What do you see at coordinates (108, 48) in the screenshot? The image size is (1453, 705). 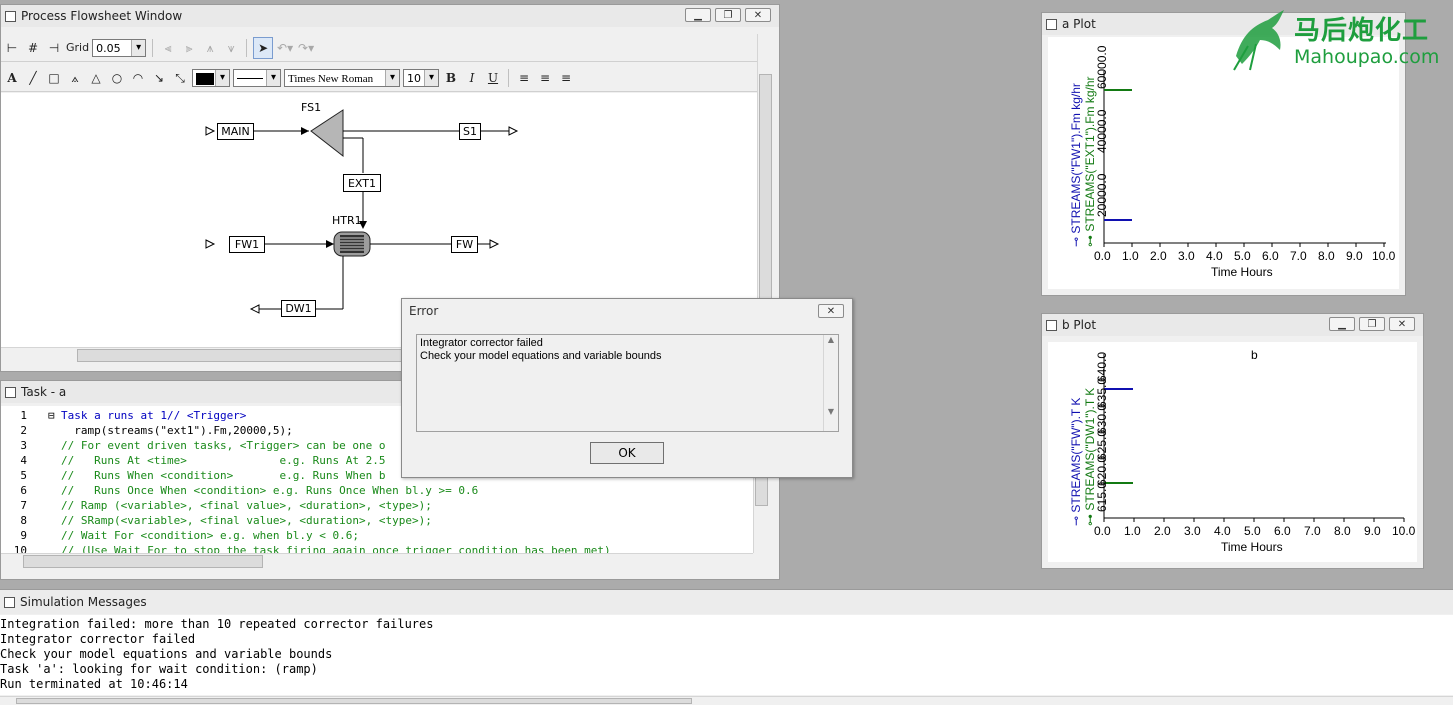 I see `grid-size-value: 0.05` at bounding box center [108, 48].